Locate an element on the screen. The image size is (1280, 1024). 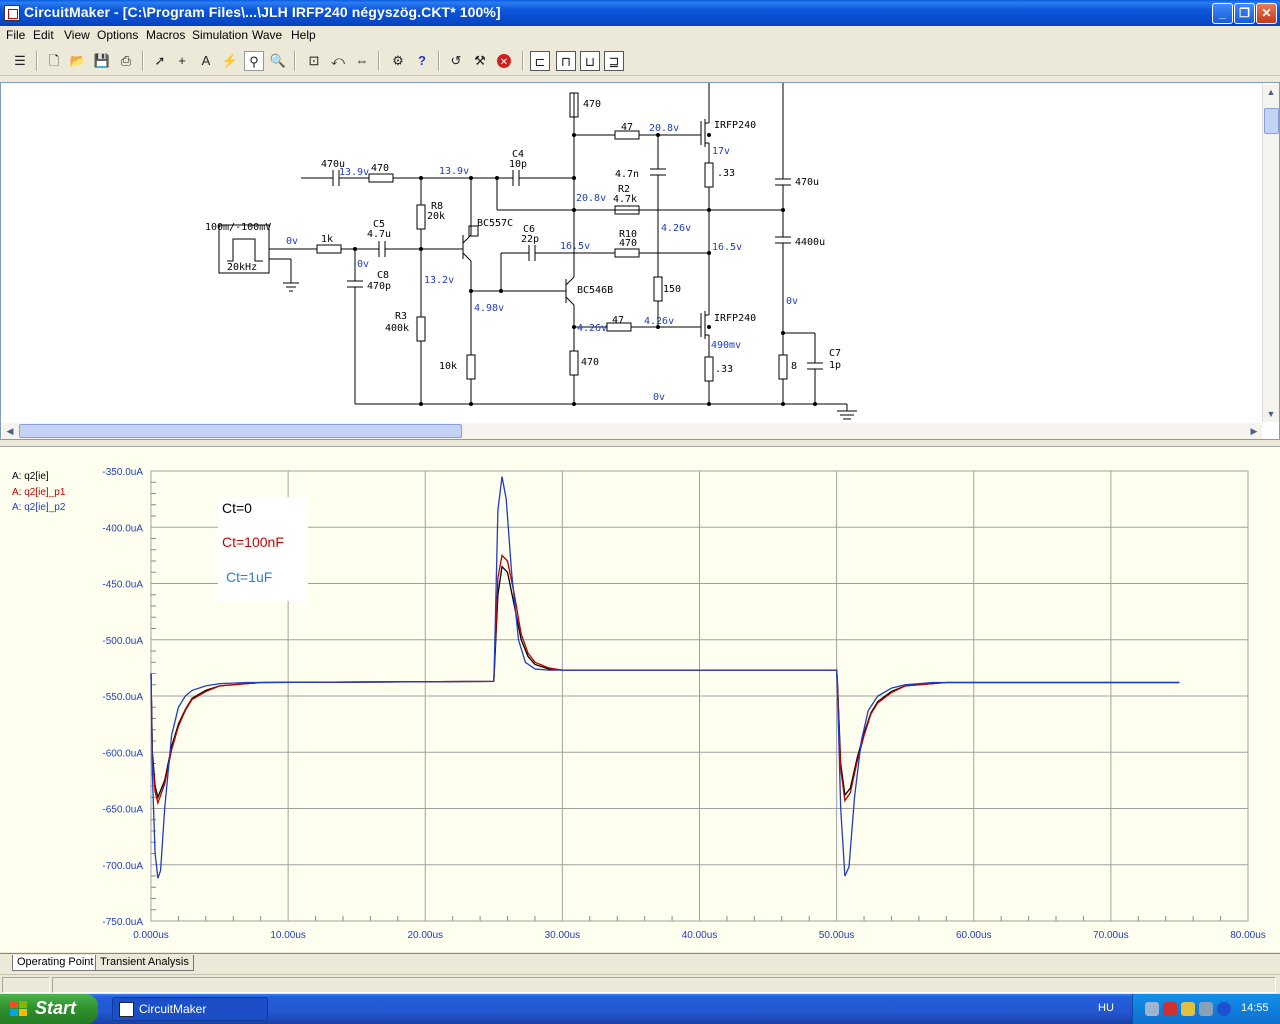
rotate-icon: ⤺ is located at coordinates (338, 61).